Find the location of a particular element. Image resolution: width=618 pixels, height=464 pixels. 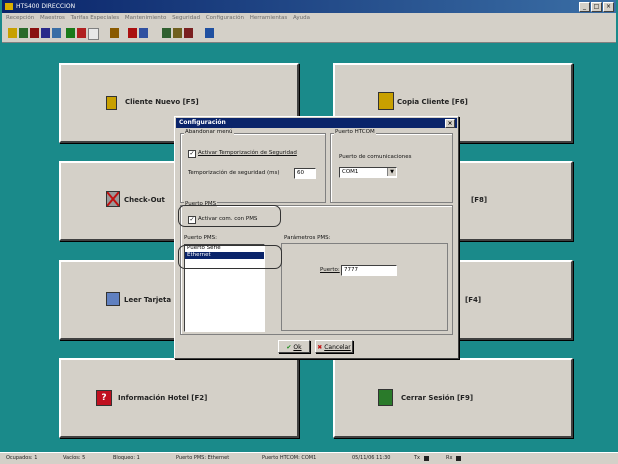

timeout-input: 60 is located at coordinates (305, 173).